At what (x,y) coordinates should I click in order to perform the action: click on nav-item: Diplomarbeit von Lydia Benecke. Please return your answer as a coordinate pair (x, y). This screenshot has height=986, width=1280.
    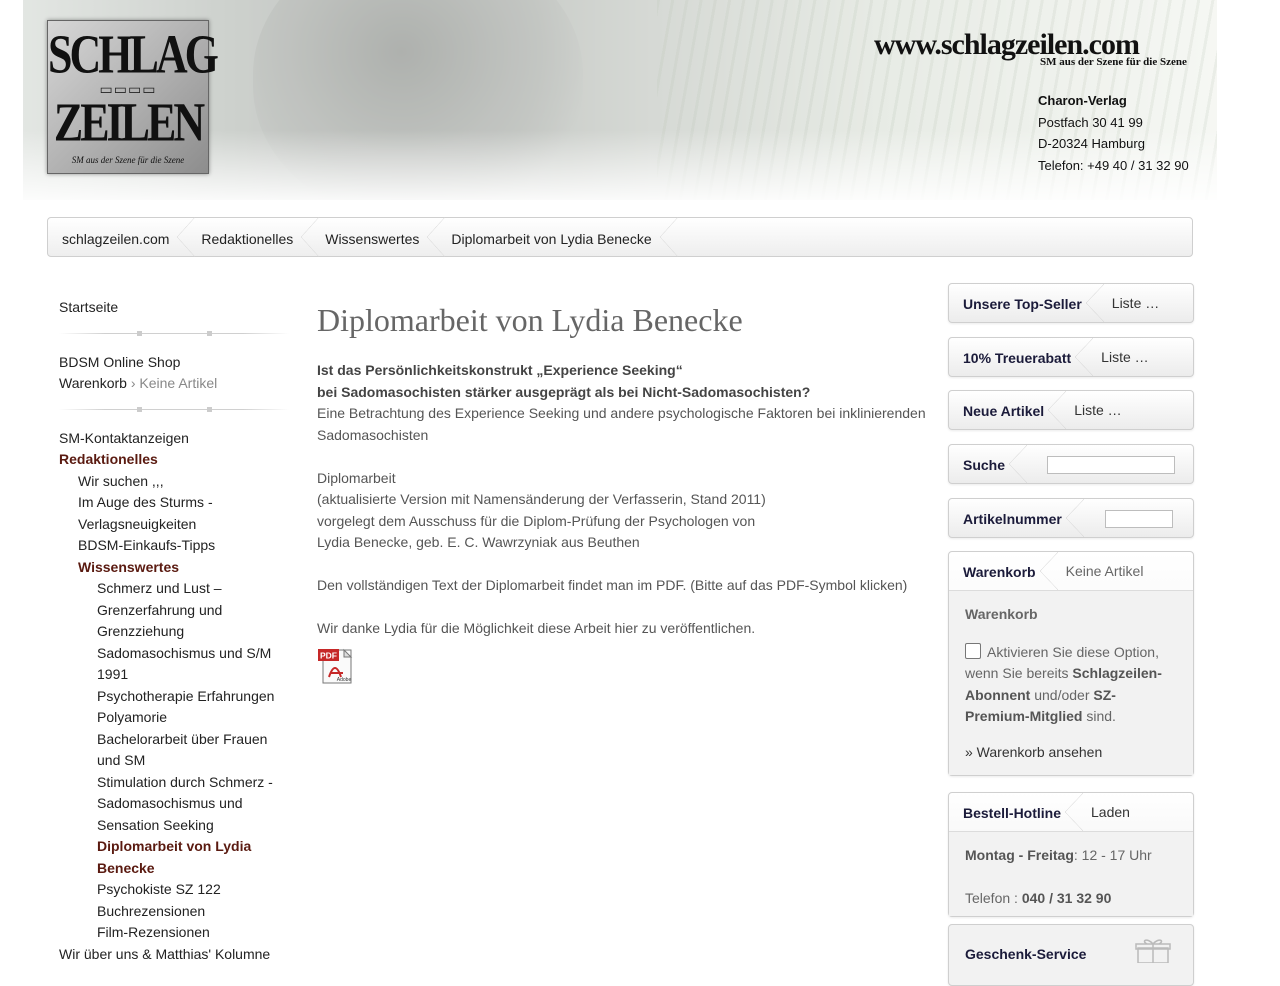
    Looking at the image, I should click on (174, 857).